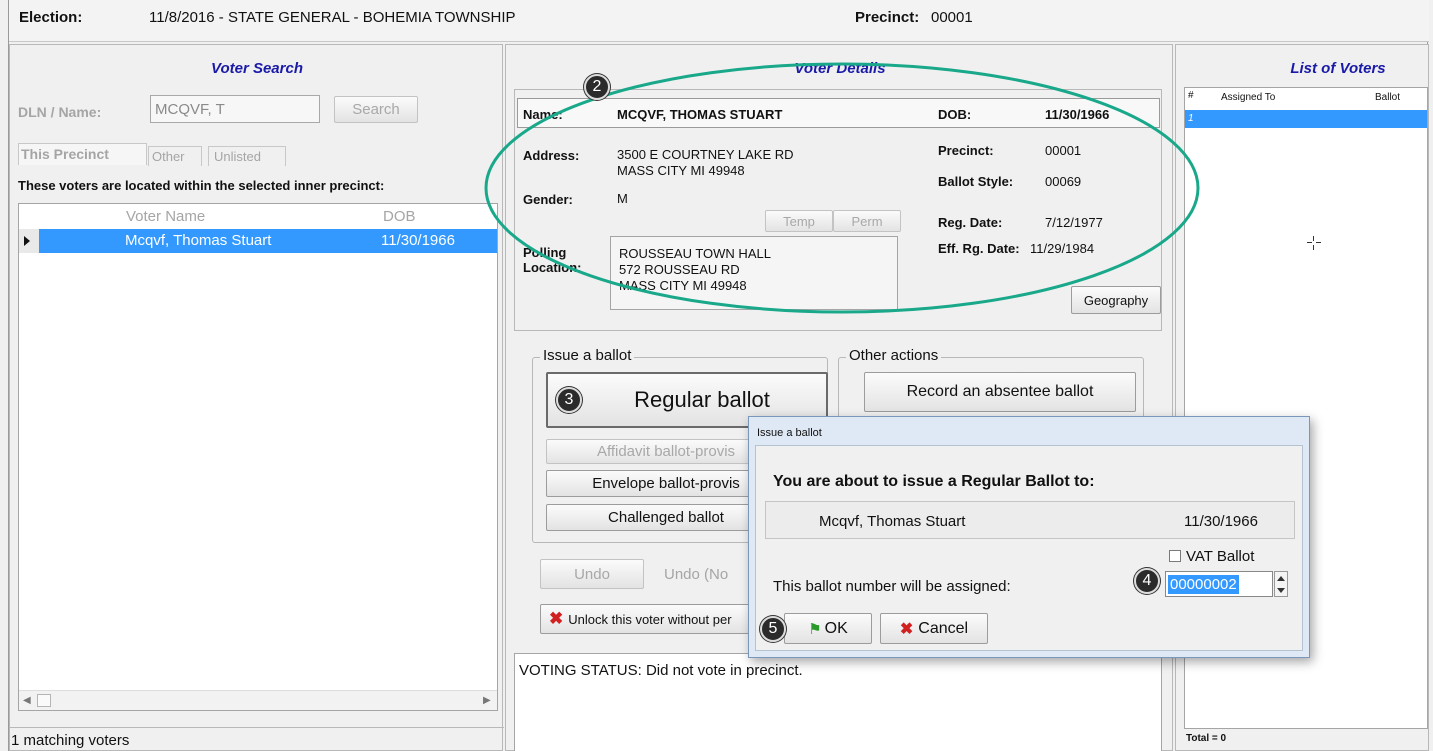  I want to click on ballot-number-spinner, so click(1281, 584).